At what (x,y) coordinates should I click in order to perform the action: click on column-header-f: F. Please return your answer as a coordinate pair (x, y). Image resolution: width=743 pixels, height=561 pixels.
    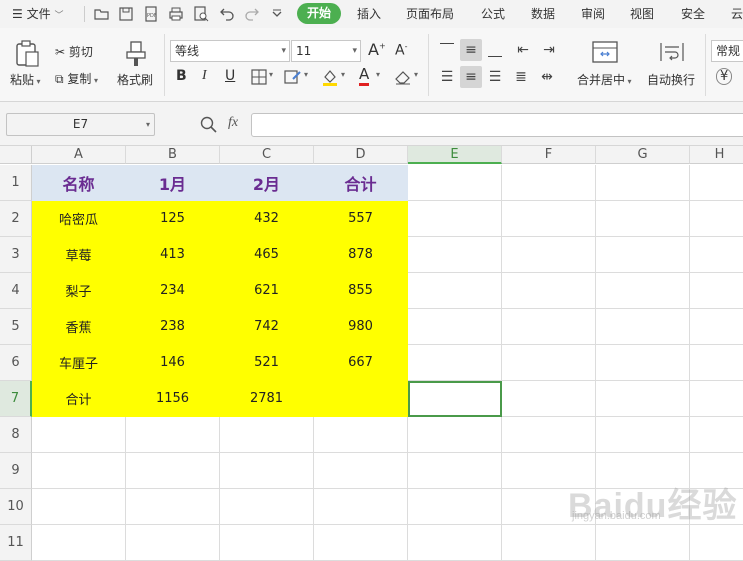
    Looking at the image, I should click on (549, 155).